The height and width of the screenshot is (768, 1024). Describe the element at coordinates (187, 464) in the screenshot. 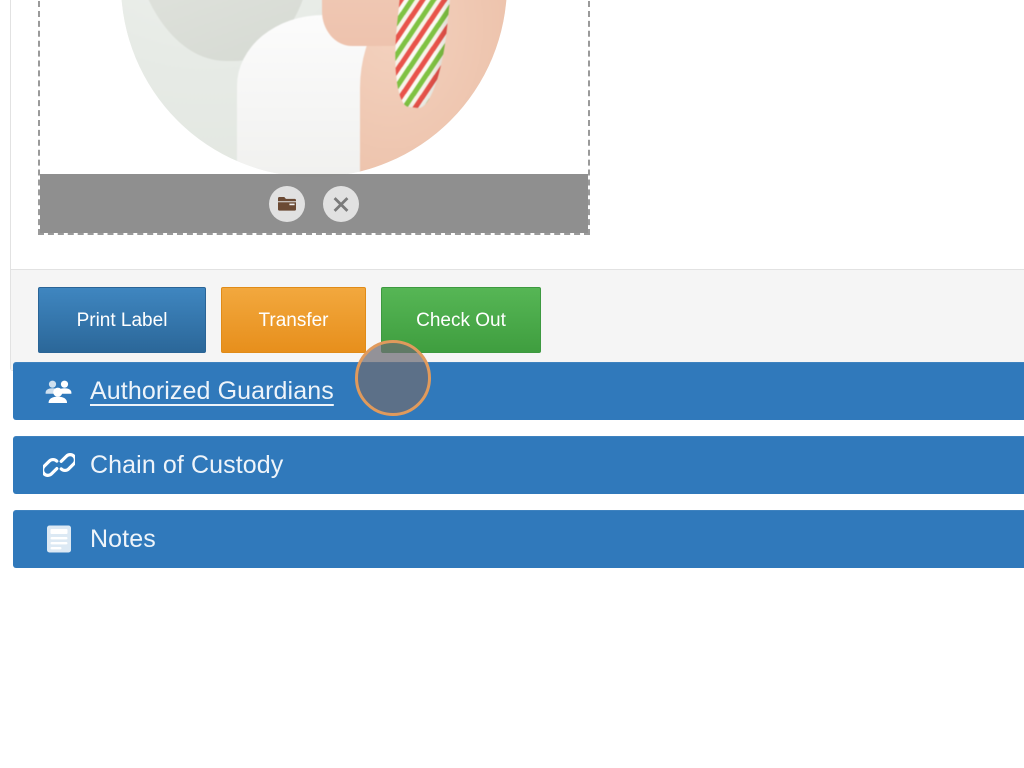

I see `section-title: Chain of Custody` at that location.